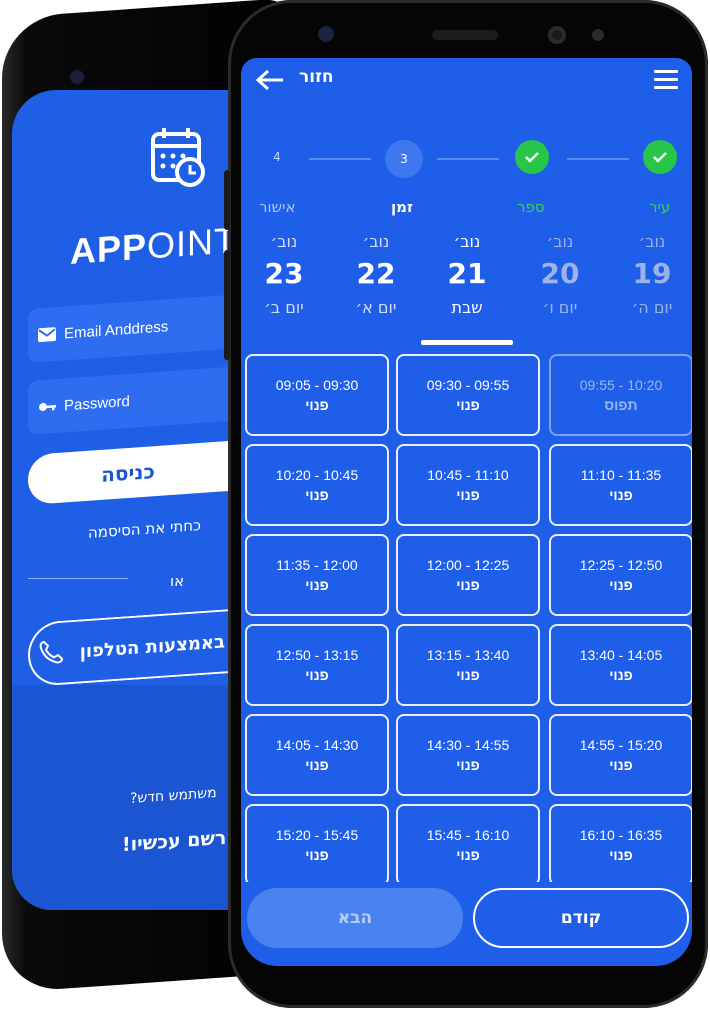 The height and width of the screenshot is (1016, 710). What do you see at coordinates (468, 565) in the screenshot?
I see `slot-time: 12:00 - 12:25` at bounding box center [468, 565].